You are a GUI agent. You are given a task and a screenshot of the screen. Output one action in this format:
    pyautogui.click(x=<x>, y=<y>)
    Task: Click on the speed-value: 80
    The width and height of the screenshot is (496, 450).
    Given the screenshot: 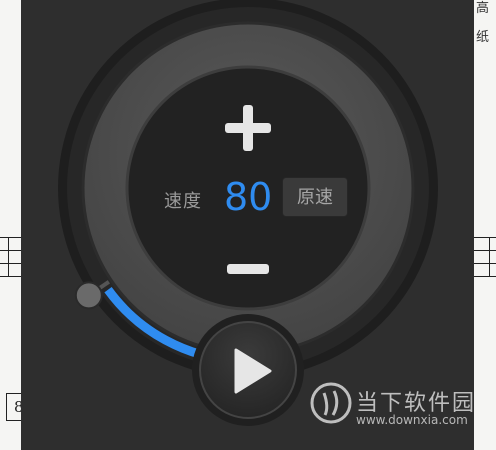 What is the action you would take?
    pyautogui.click(x=248, y=197)
    